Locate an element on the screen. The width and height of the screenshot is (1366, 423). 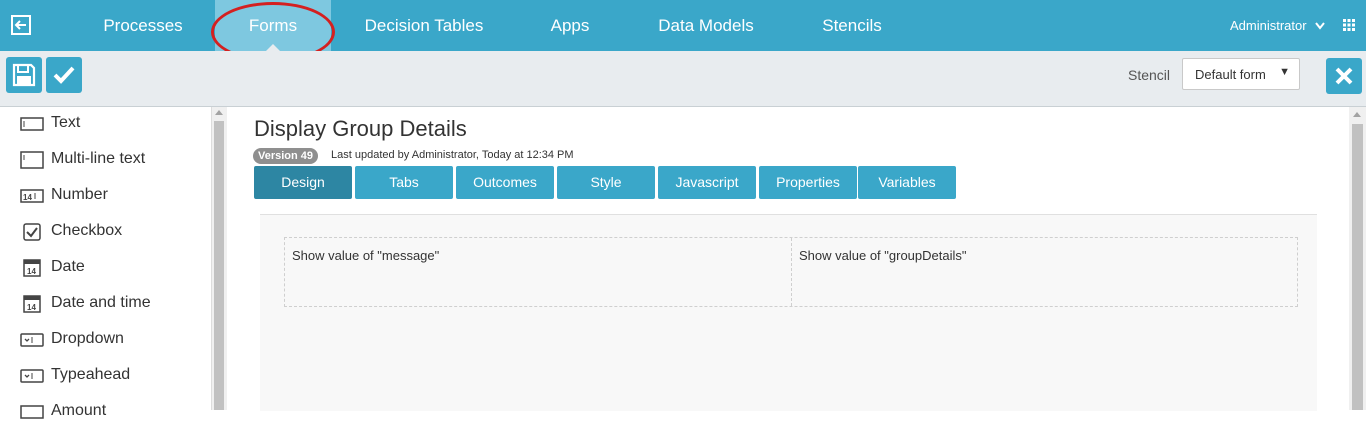
logout-icon is located at coordinates (21, 25).